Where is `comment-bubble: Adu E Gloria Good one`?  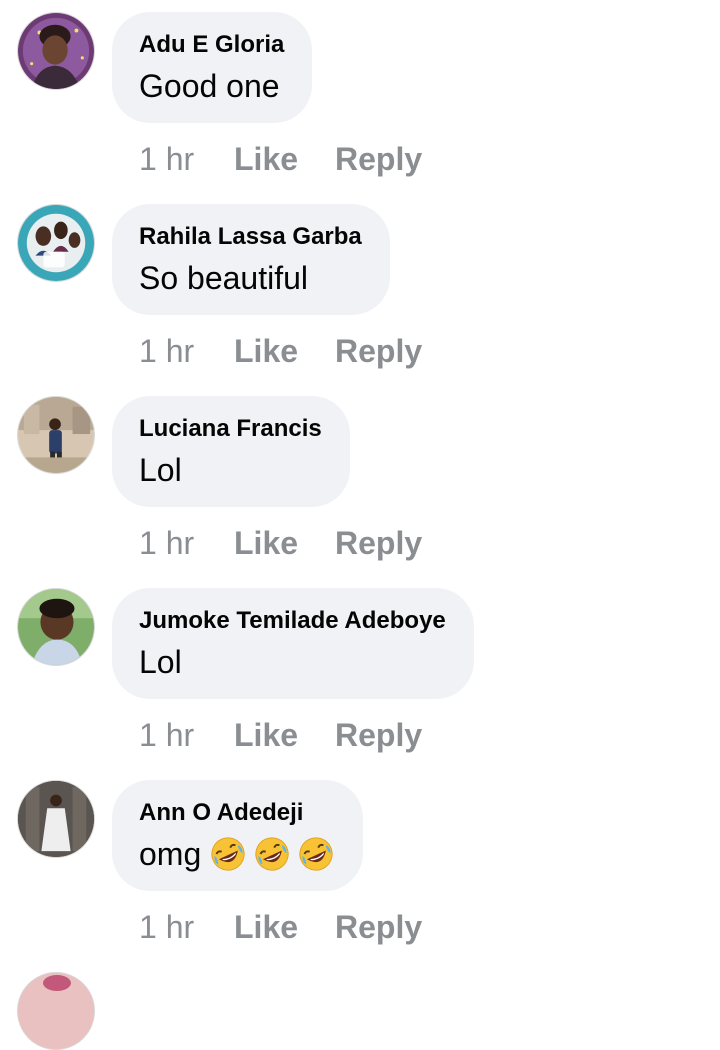
comment-bubble: Adu E Gloria Good one is located at coordinates (212, 67).